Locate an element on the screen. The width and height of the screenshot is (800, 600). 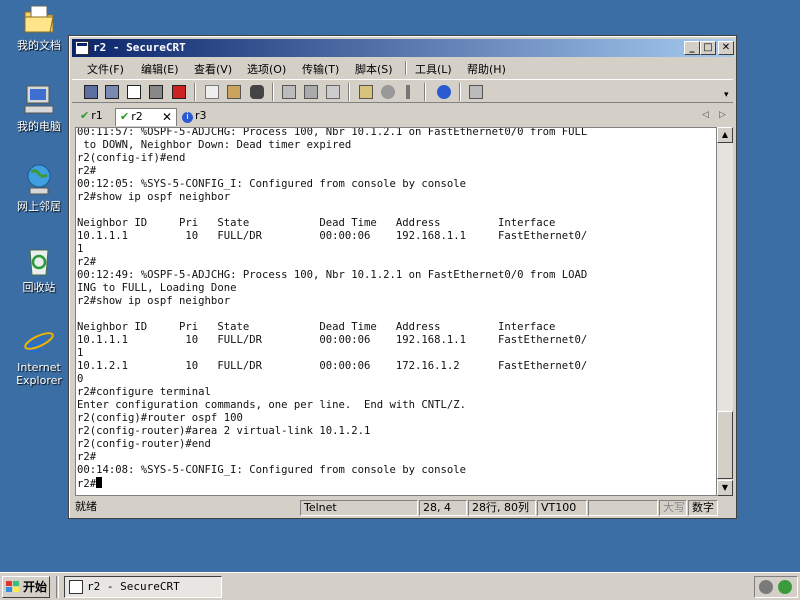
menu-tools: 工具(L) is located at coordinates (433, 69).